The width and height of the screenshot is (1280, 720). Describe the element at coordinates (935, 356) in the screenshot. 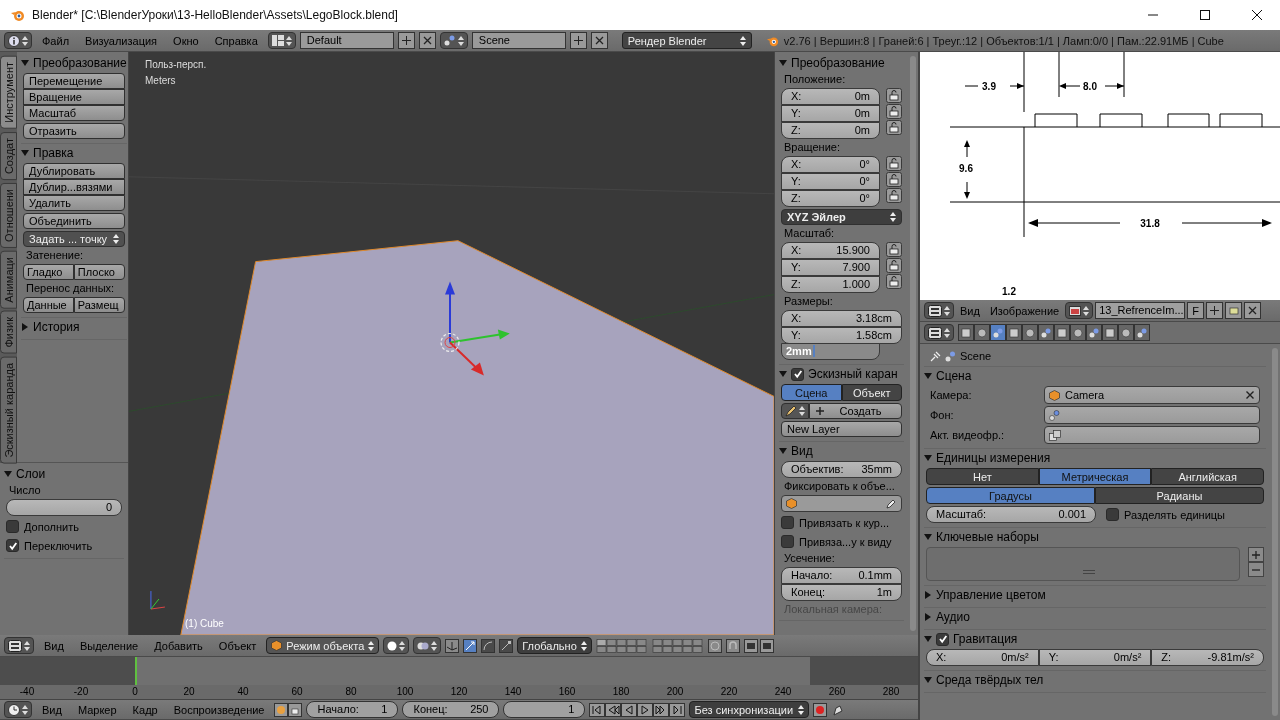

I see `pin-icon` at that location.